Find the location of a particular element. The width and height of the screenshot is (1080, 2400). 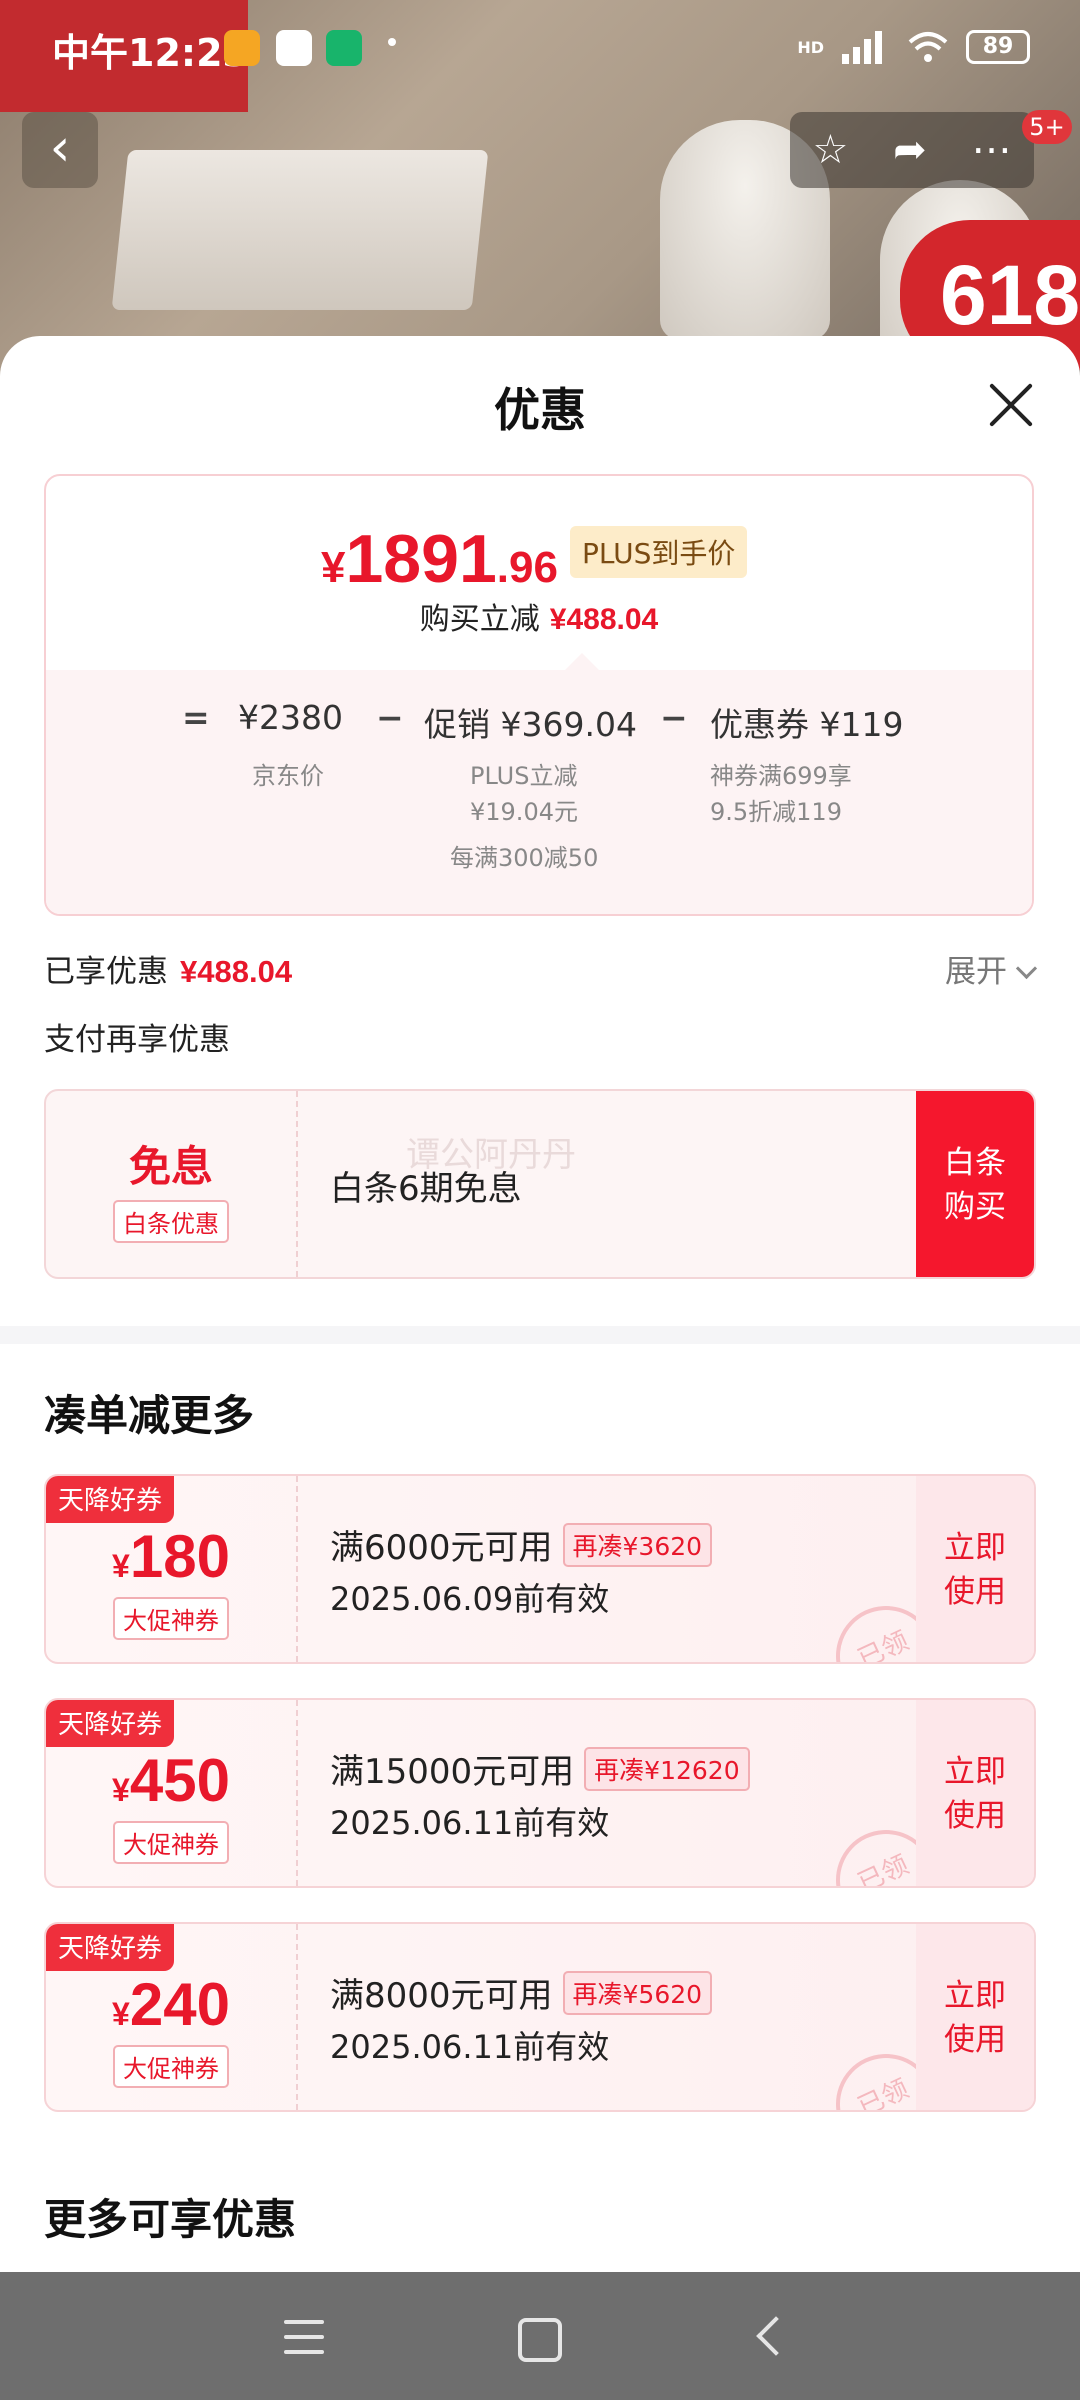

baitiao-desc: 白条6期免息 is located at coordinates (426, 1189).